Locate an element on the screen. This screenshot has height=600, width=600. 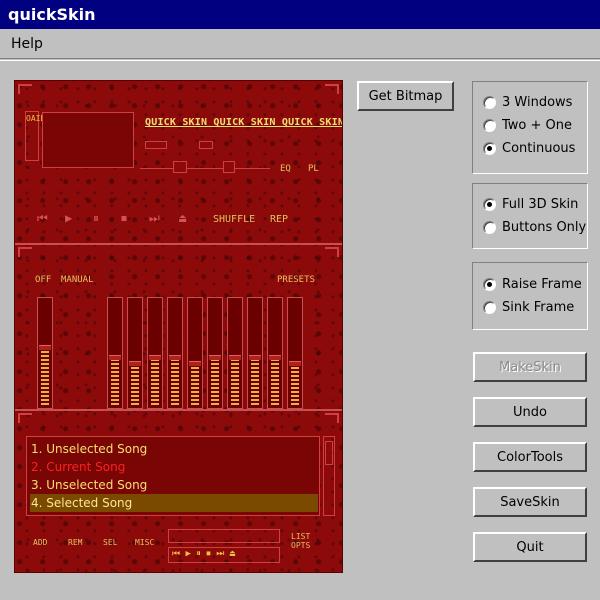
radio-label: 3 Windows is located at coordinates (537, 102).